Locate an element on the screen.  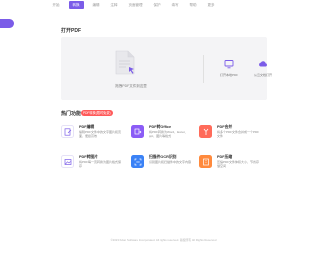
ocr-icon is located at coordinates (137, 161).